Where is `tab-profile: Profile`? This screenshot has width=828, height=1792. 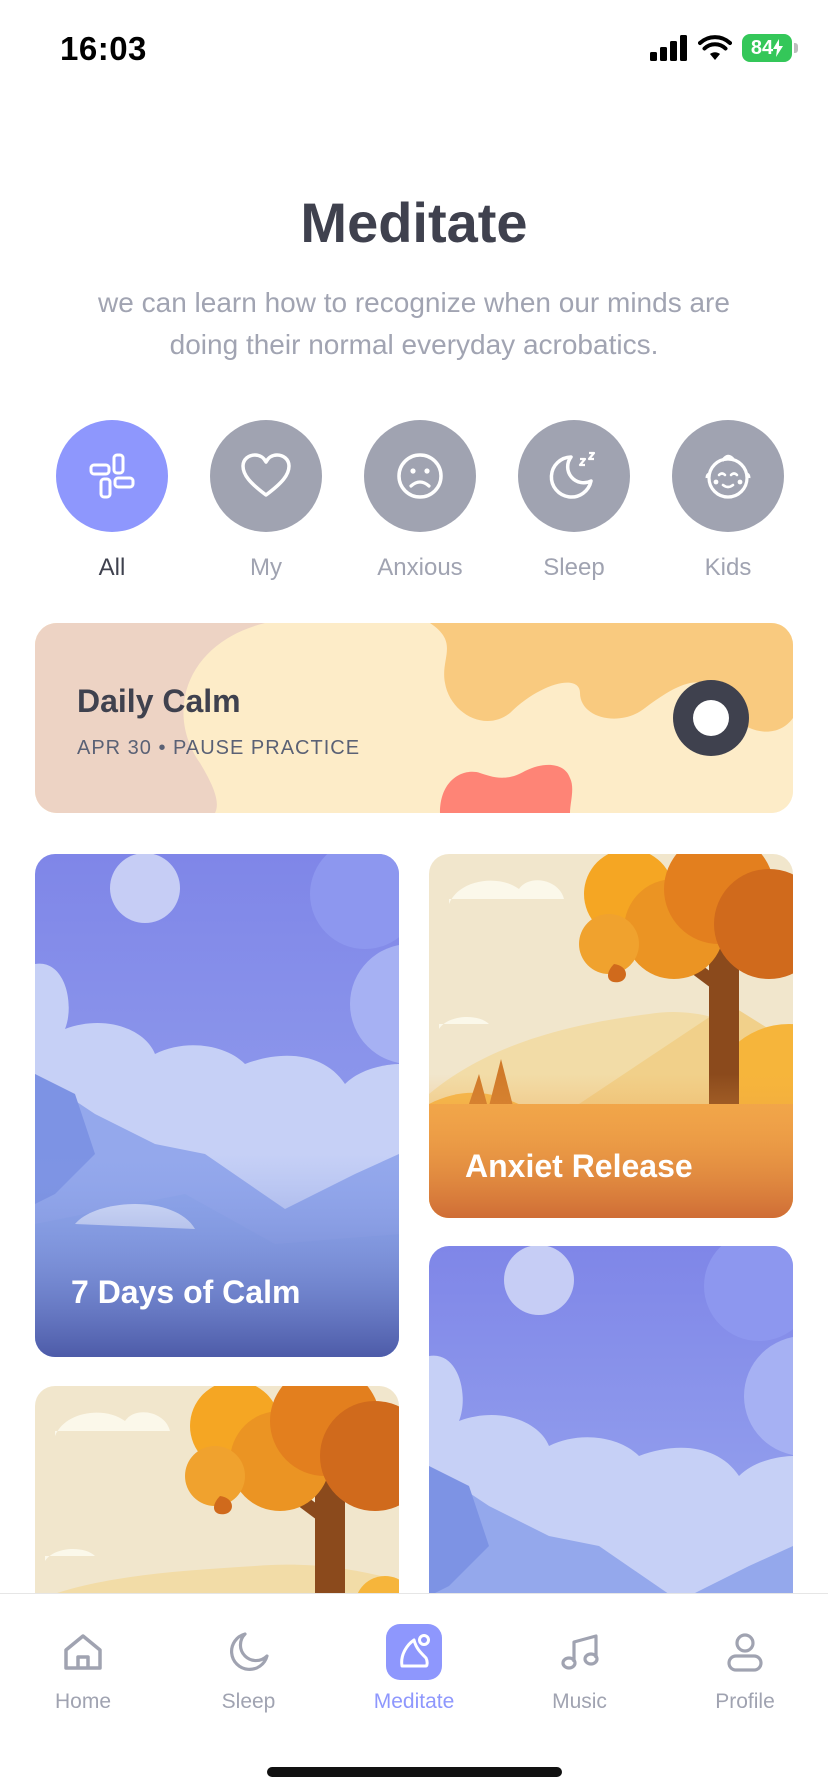 tab-profile: Profile is located at coordinates (745, 1654).